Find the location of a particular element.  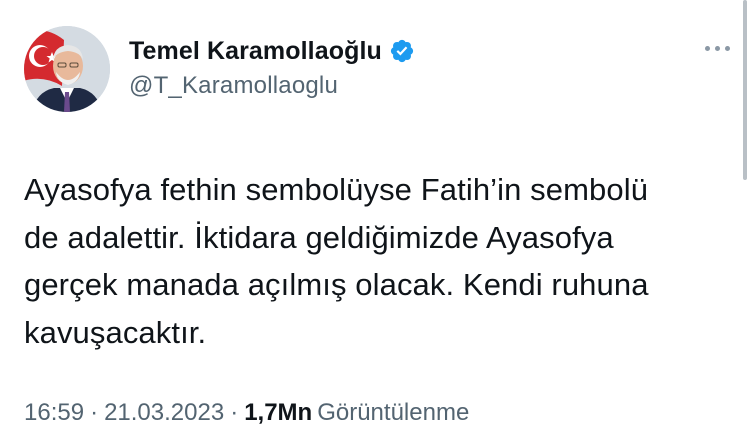

author-name-row: Temel Karamollaoğlu is located at coordinates (272, 51).